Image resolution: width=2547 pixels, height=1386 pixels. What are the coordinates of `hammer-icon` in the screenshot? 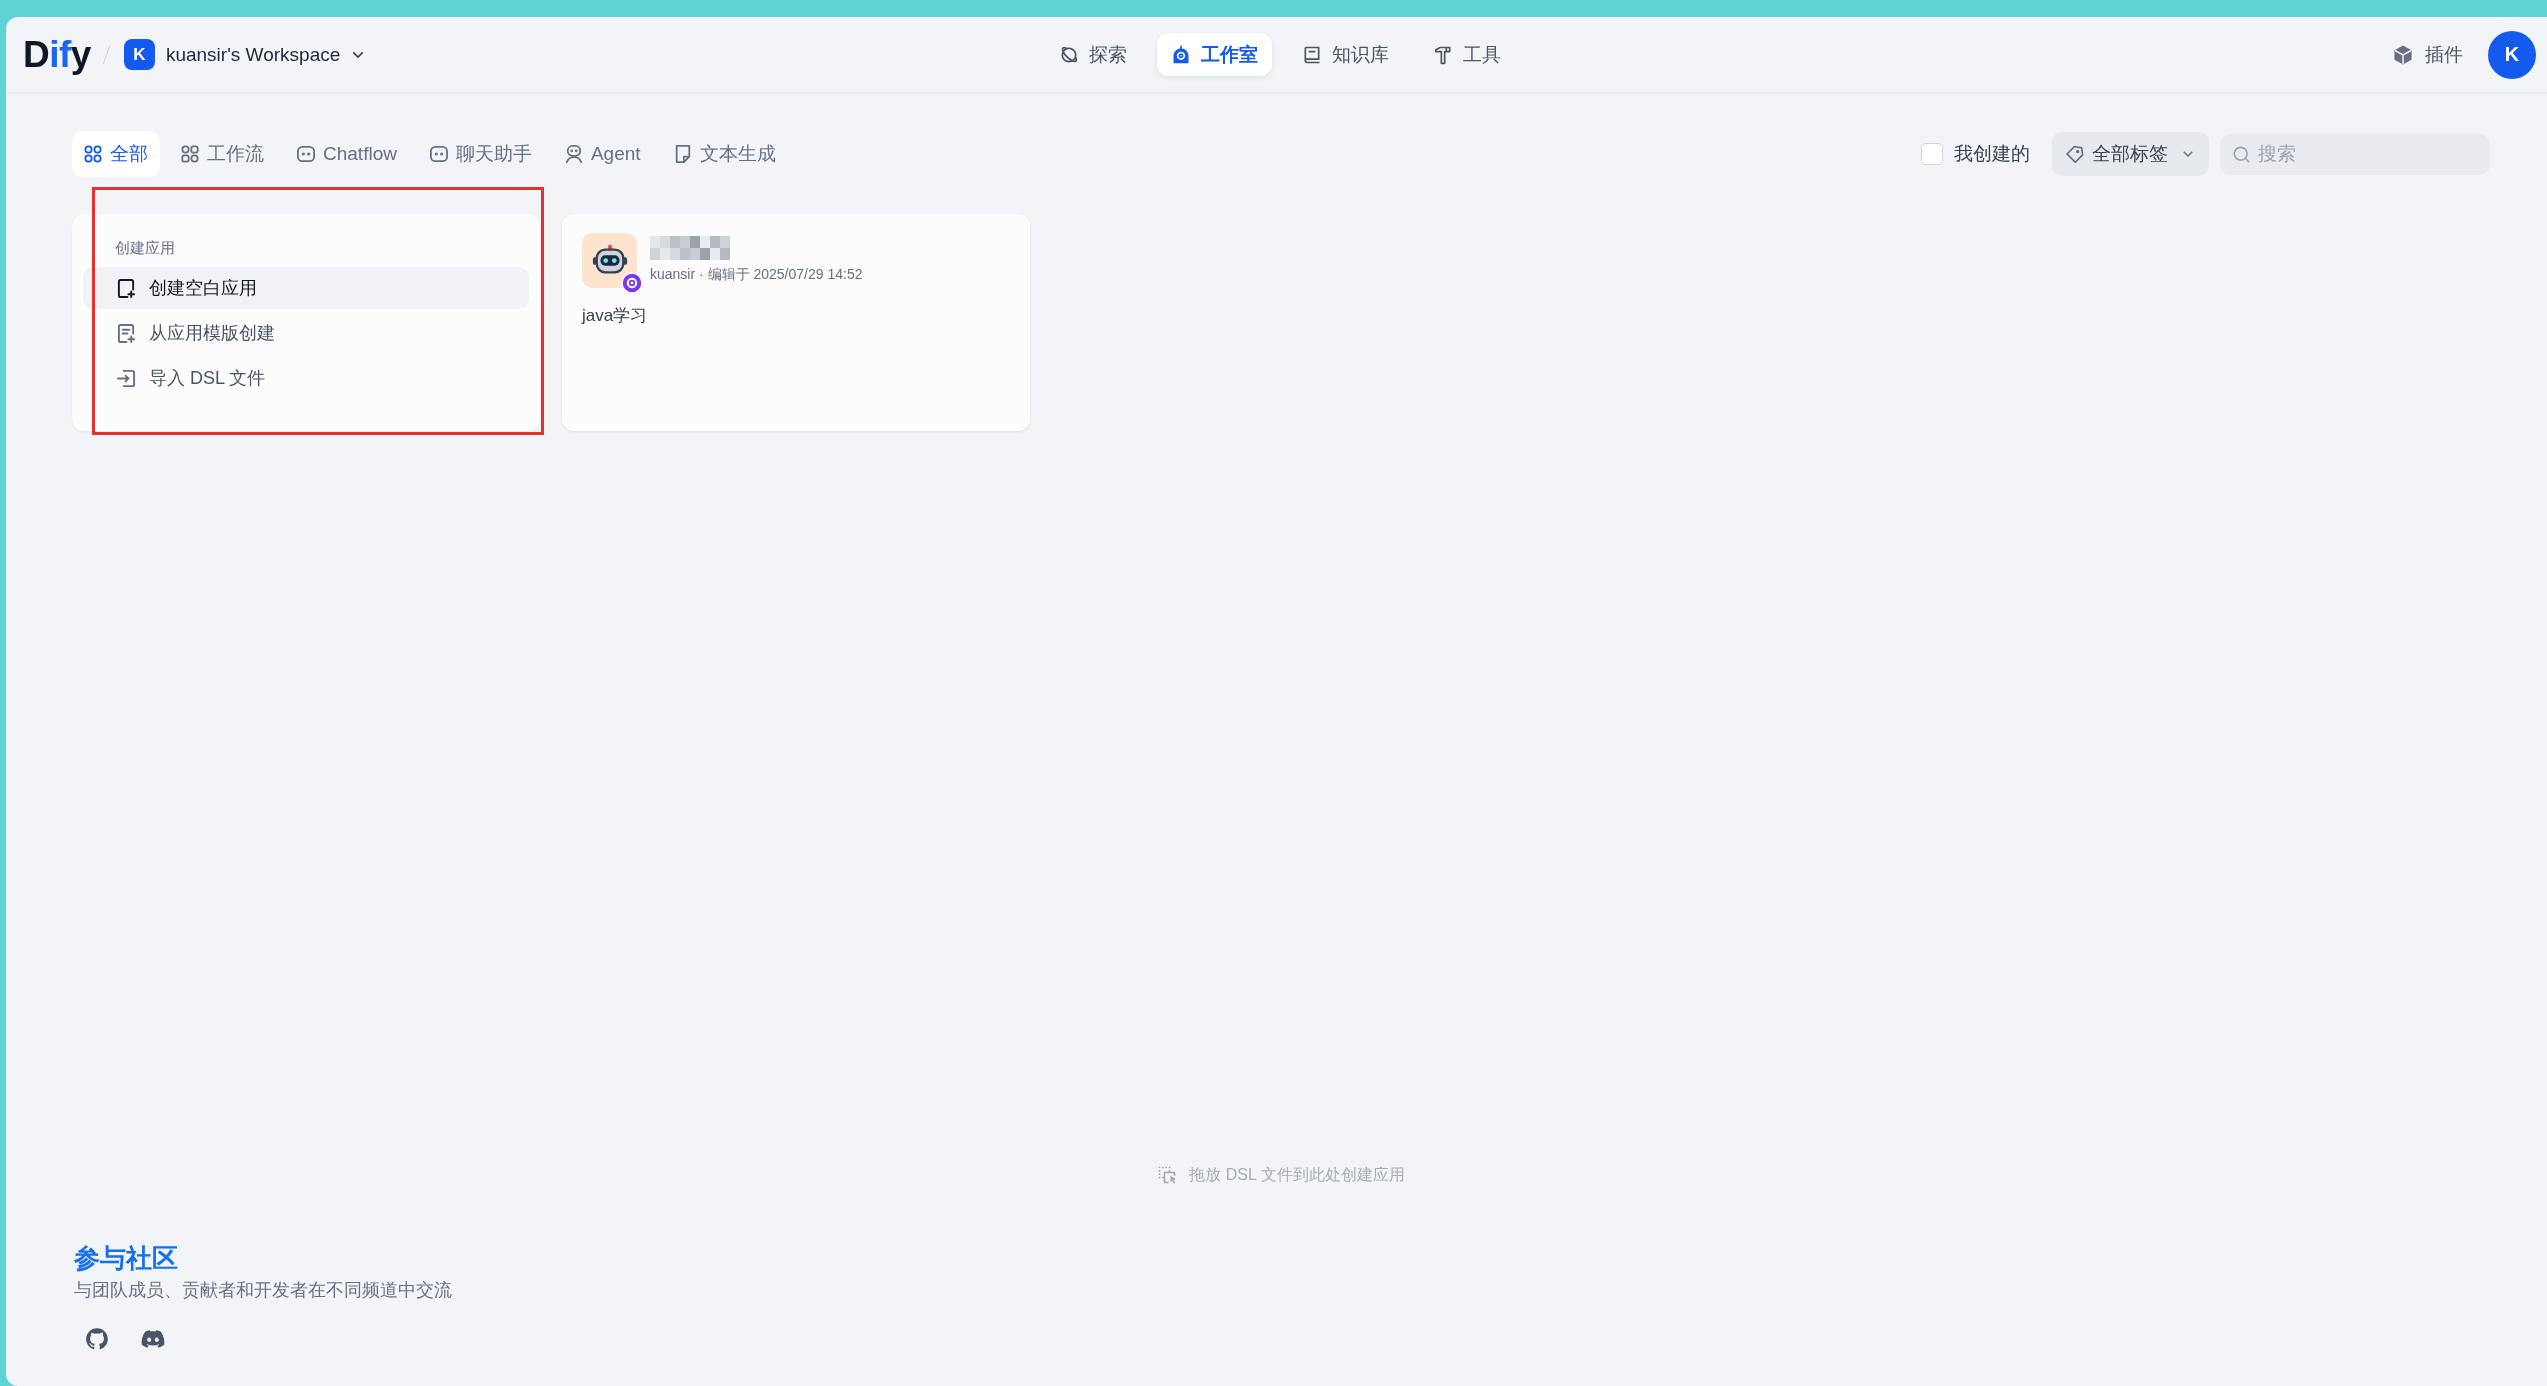 It's located at (1442, 54).